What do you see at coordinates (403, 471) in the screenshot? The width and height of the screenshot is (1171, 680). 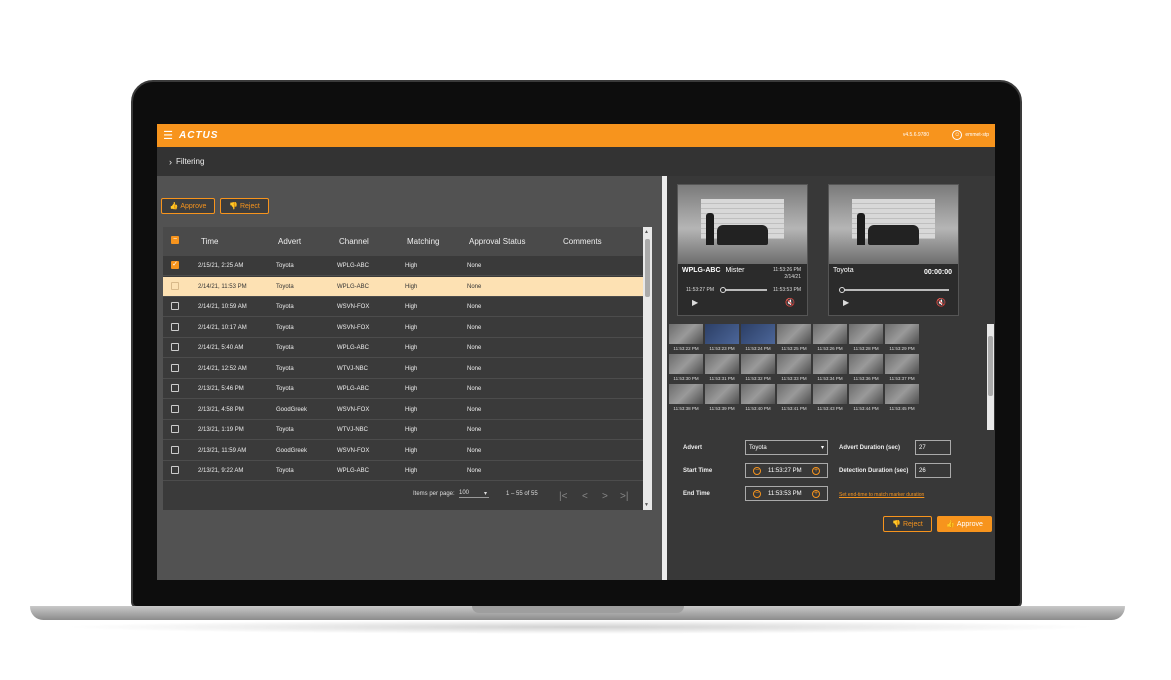 I see `table-row: 2/13/21, 9:22 AM Toyota WPLG-ABC High None` at bounding box center [403, 471].